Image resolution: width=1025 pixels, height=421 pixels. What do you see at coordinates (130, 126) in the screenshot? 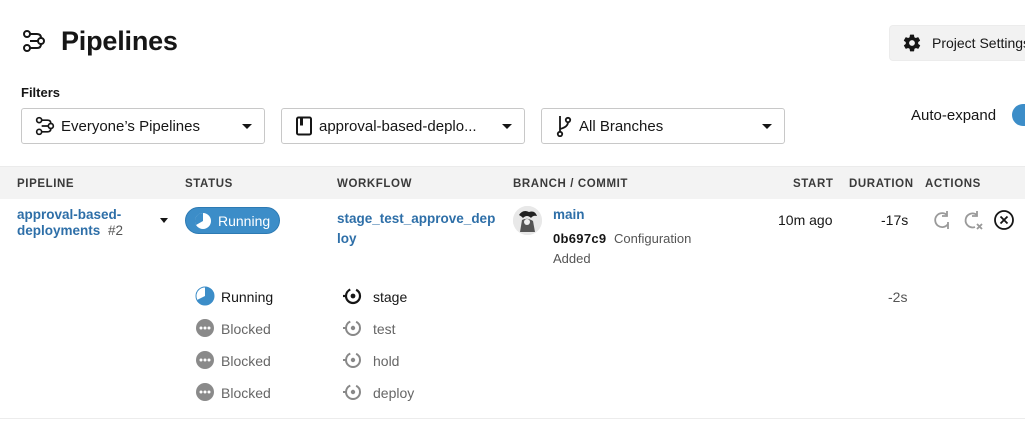
I see `pipelines-filter-value: Everyone’s Pipelines` at bounding box center [130, 126].